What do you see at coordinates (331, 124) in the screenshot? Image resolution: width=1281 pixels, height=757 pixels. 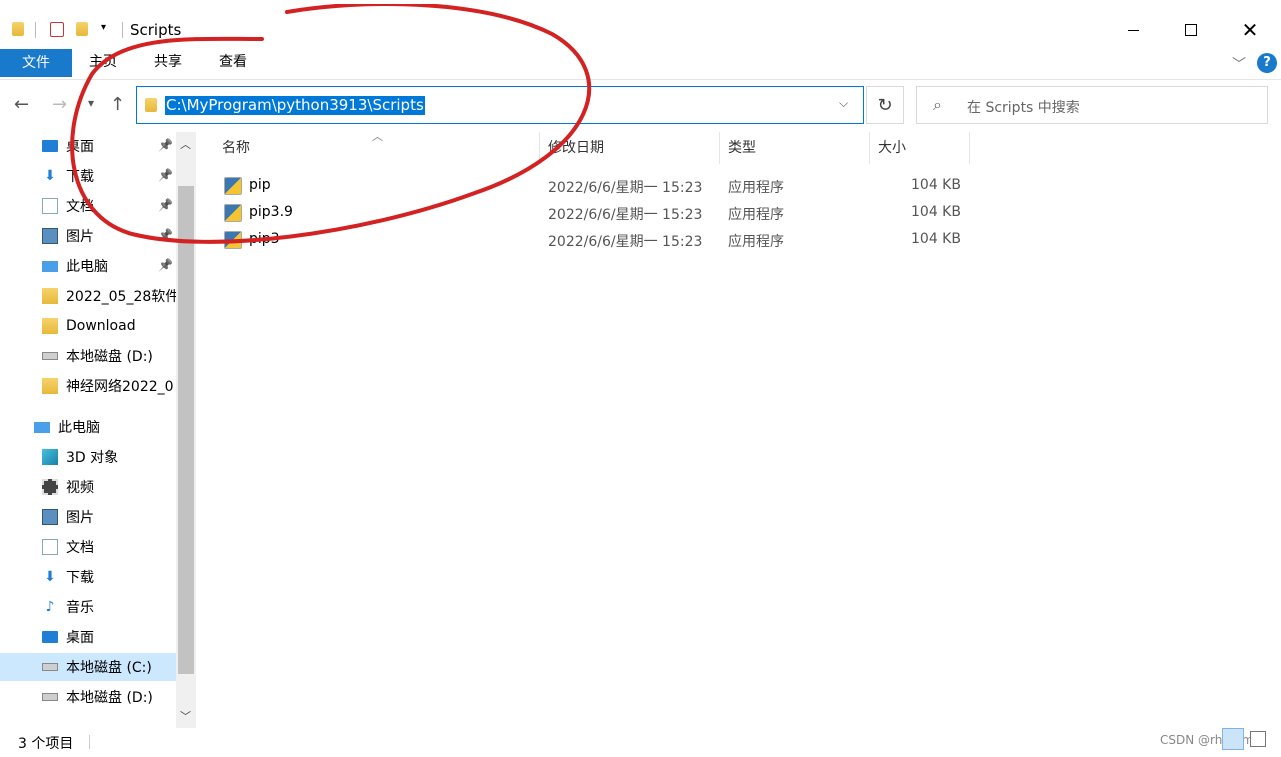 I see `annotation-ellipse` at bounding box center [331, 124].